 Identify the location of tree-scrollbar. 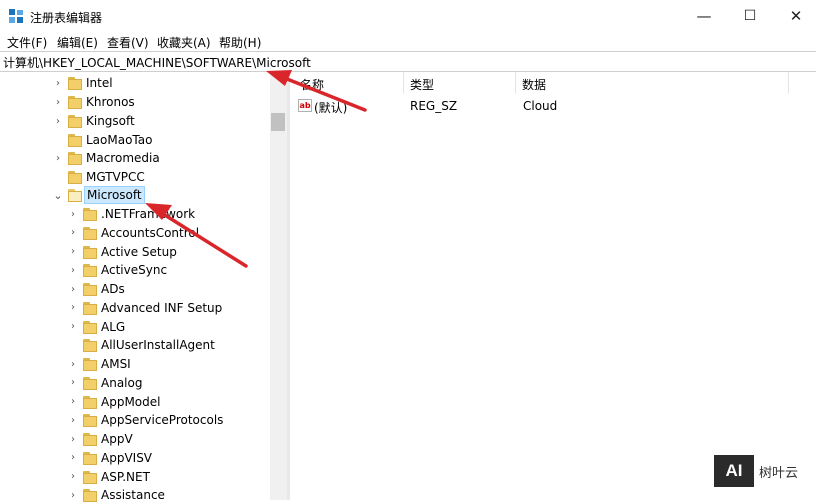
(278, 286).